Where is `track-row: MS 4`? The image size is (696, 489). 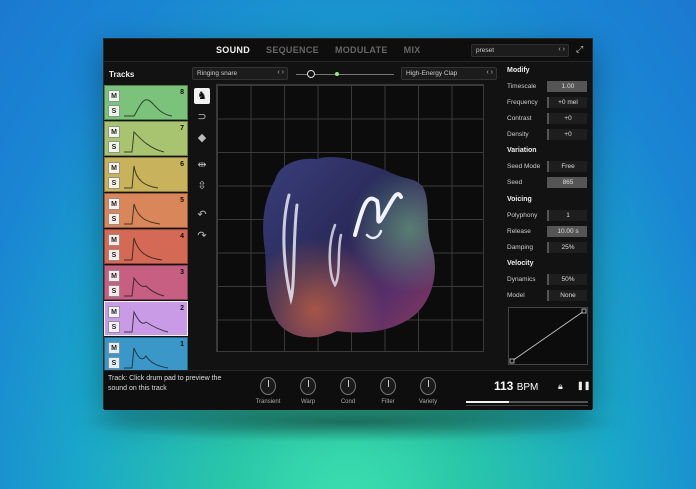 track-row: MS 4 is located at coordinates (146, 246).